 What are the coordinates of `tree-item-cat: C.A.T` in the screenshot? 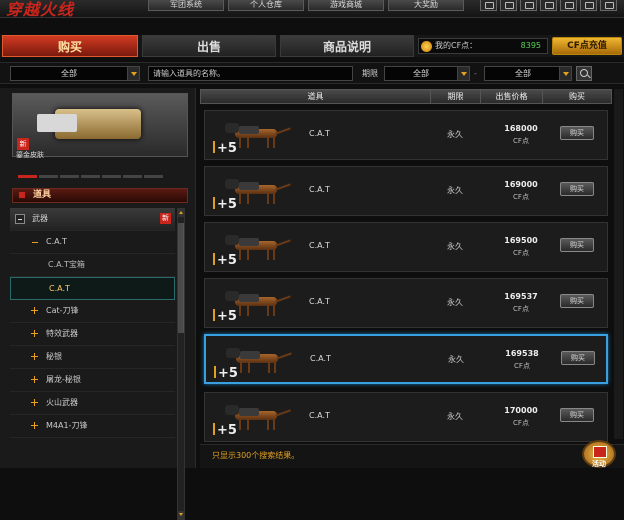 It's located at (92, 242).